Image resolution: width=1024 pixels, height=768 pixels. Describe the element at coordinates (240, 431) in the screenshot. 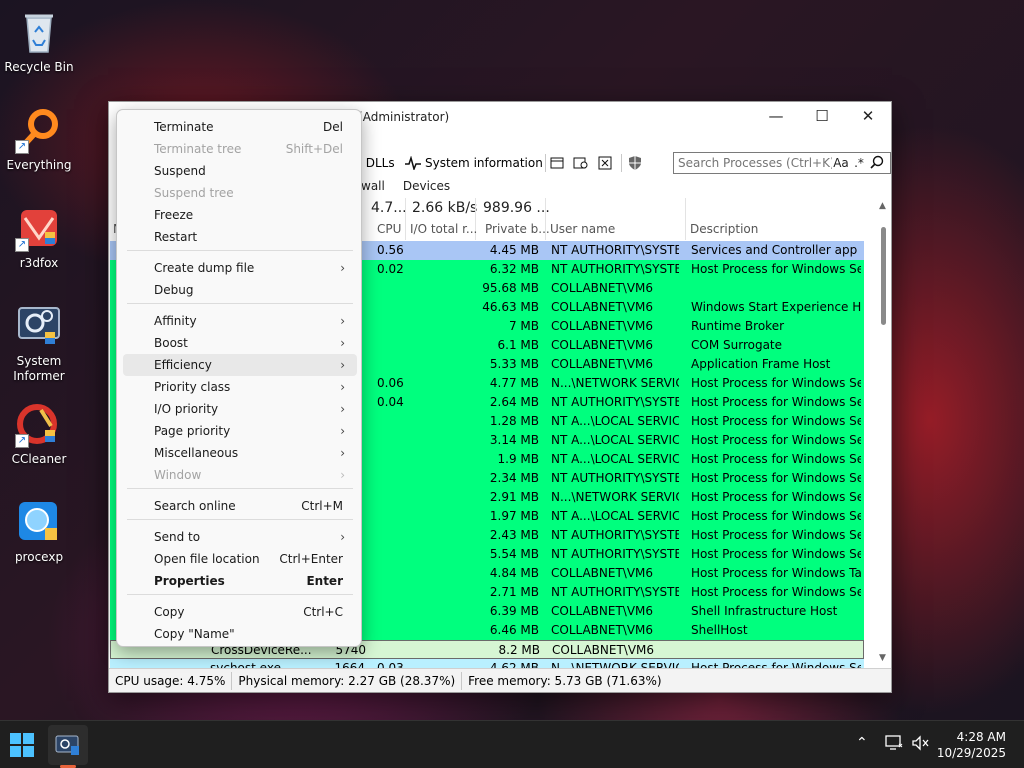

I see `menu-item-page-priority: Page priority ›` at that location.